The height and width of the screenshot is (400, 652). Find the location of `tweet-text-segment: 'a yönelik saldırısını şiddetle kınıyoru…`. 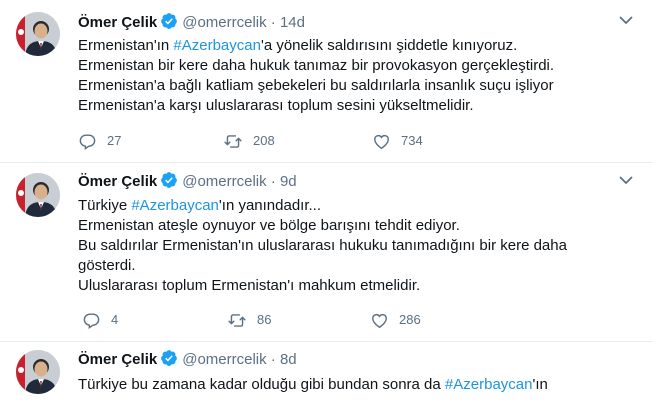

tweet-text-segment: 'a yönelik saldırısını şiddetle kınıyoru… is located at coordinates (389, 45).